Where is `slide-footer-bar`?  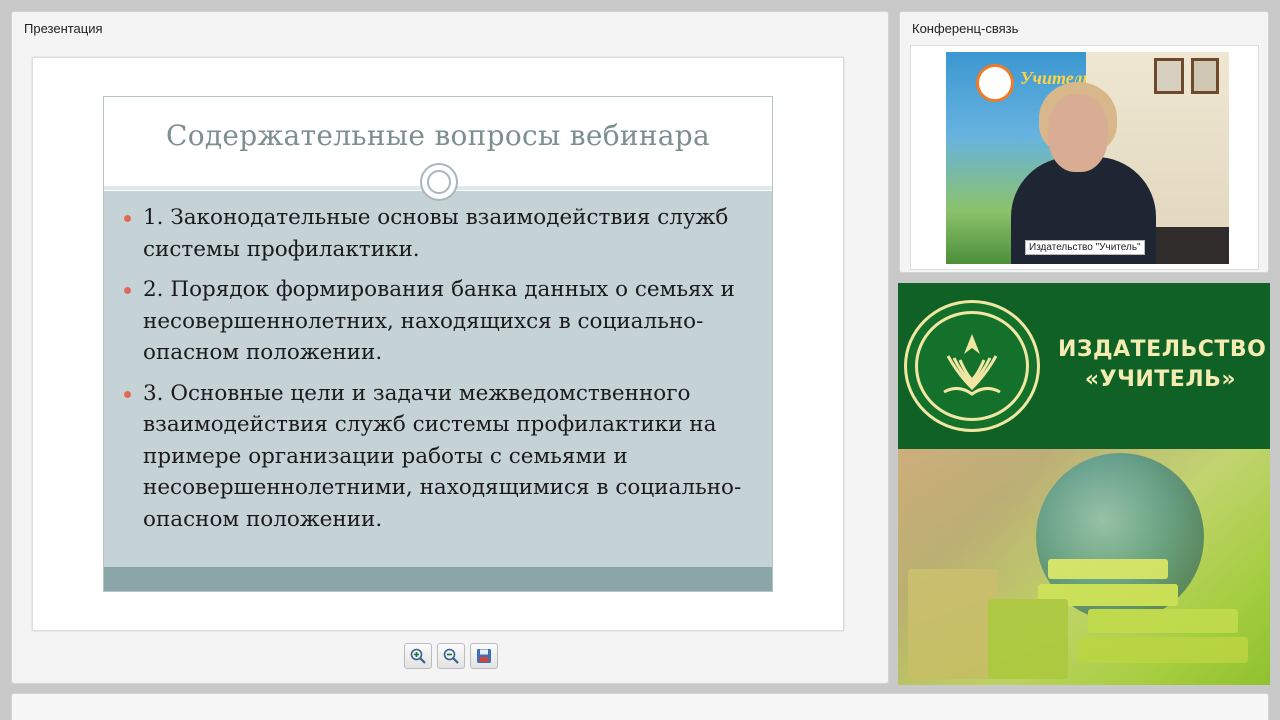
slide-footer-bar is located at coordinates (438, 579).